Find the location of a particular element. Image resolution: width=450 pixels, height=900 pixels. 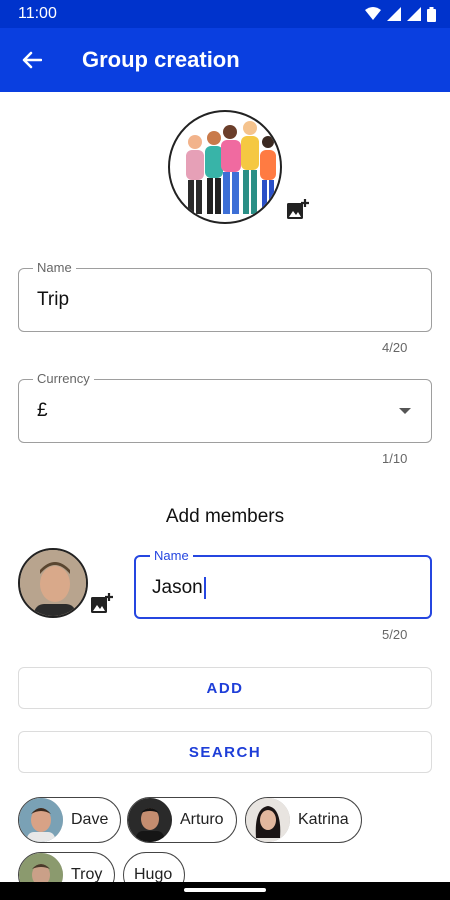

add-members-title: Add members is located at coordinates (225, 516).